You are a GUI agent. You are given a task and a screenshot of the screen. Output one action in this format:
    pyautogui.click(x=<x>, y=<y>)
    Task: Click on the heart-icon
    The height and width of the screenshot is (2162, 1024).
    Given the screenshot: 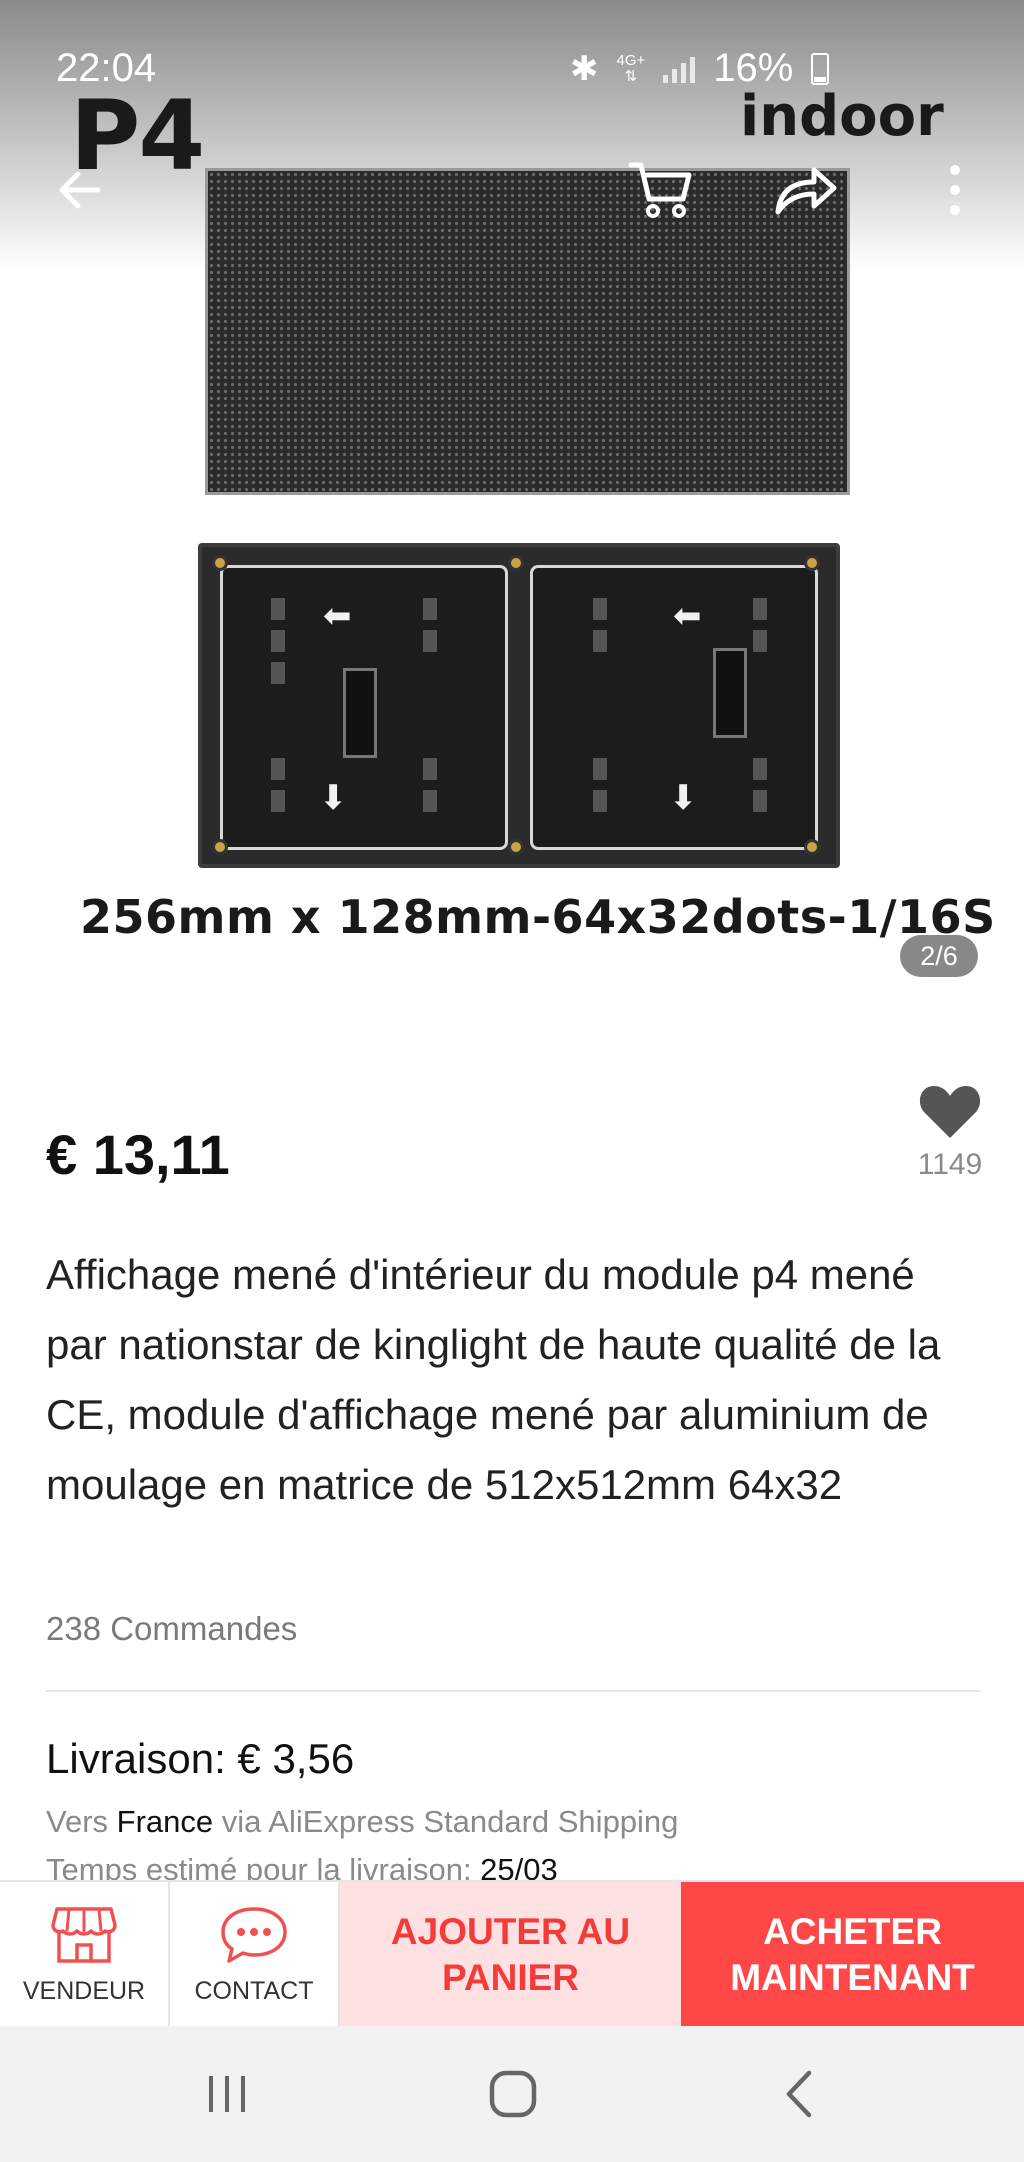 What is the action you would take?
    pyautogui.click(x=950, y=1112)
    